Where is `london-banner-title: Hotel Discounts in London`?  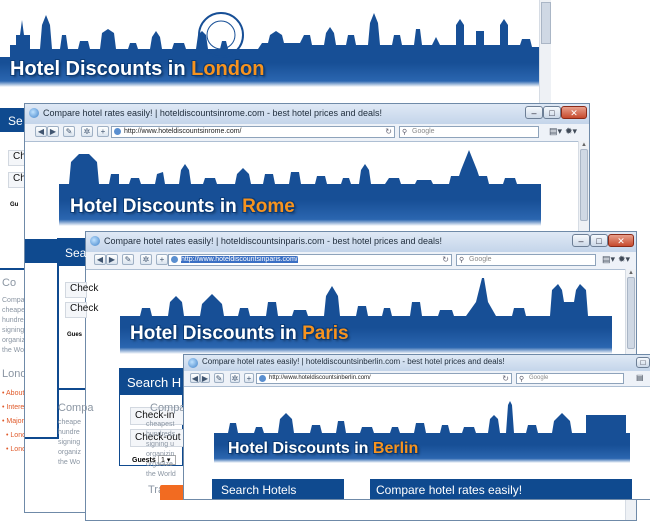 london-banner-title: Hotel Discounts in London is located at coordinates (137, 69).